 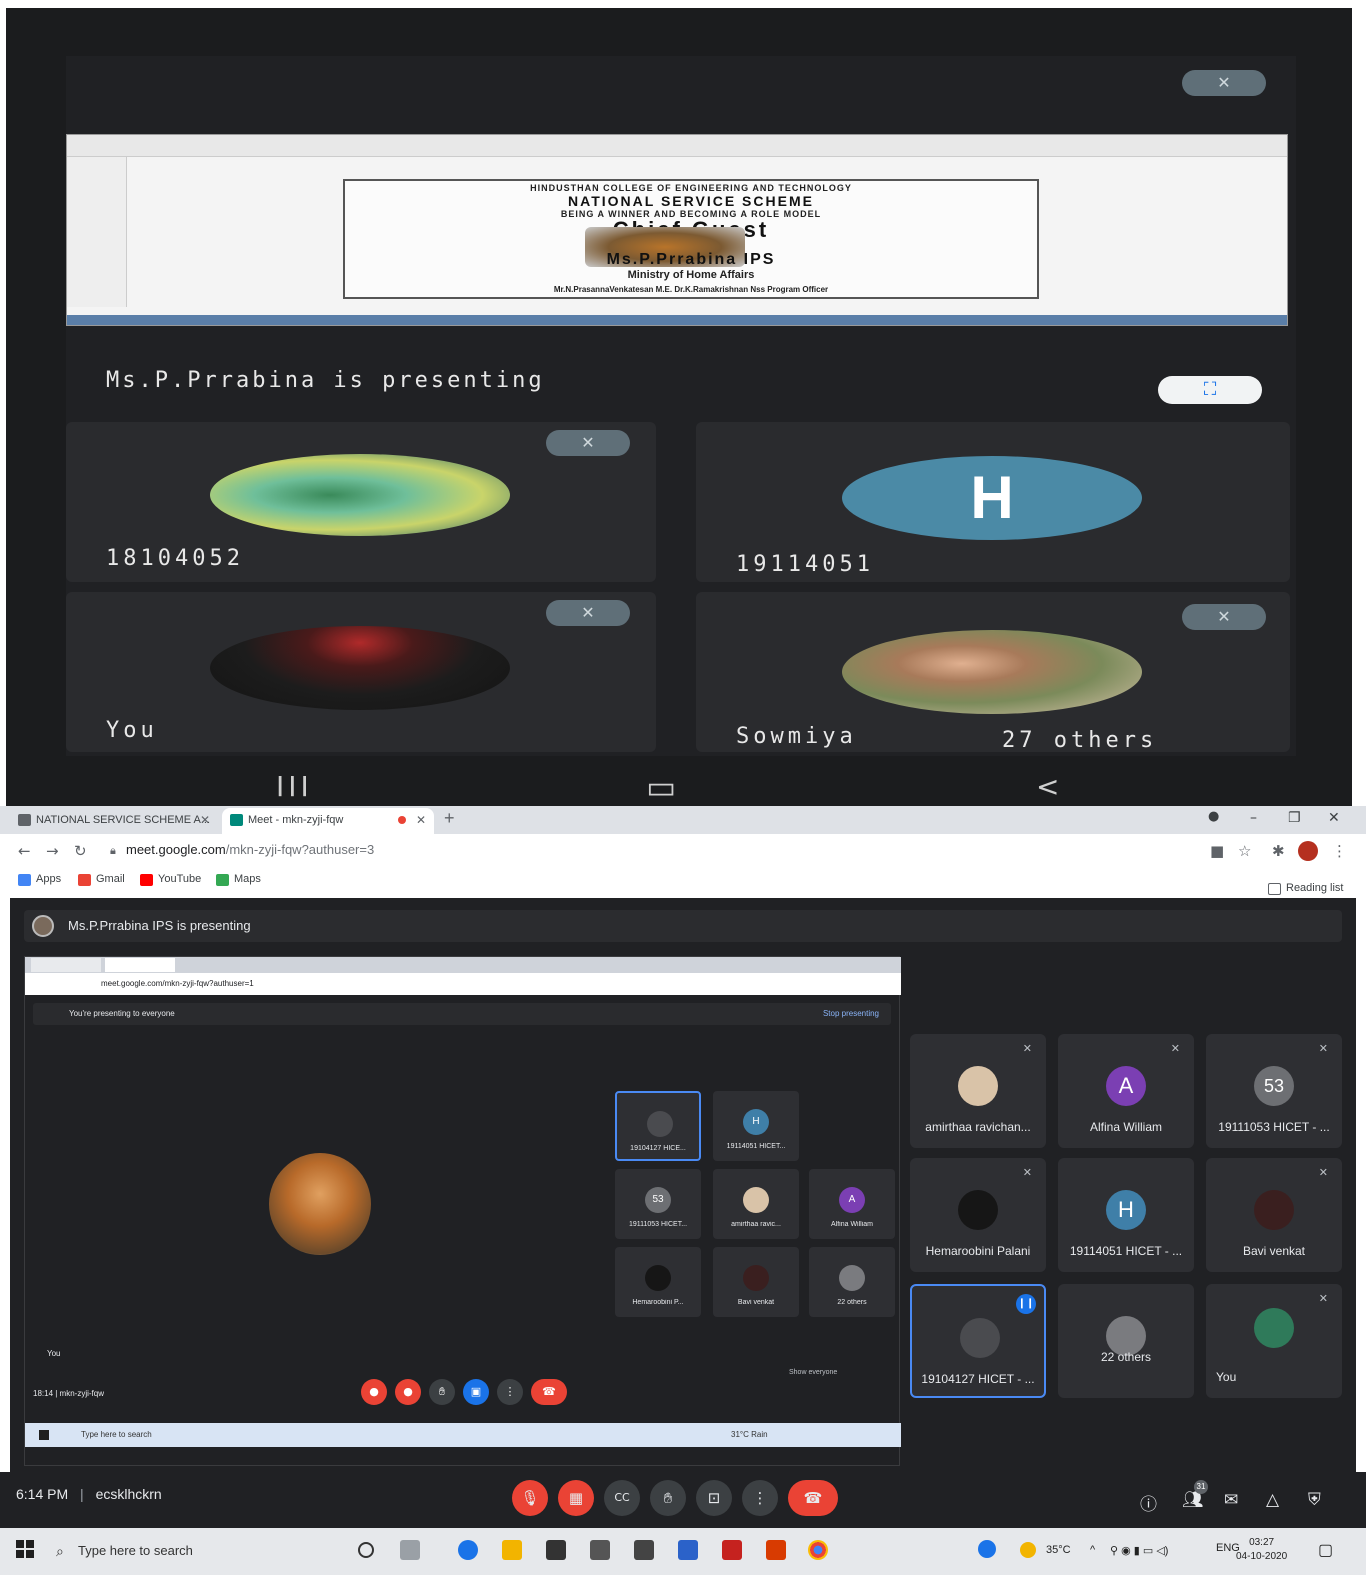 What do you see at coordinates (1217, 851) in the screenshot?
I see `camera-icon: ■` at bounding box center [1217, 851].